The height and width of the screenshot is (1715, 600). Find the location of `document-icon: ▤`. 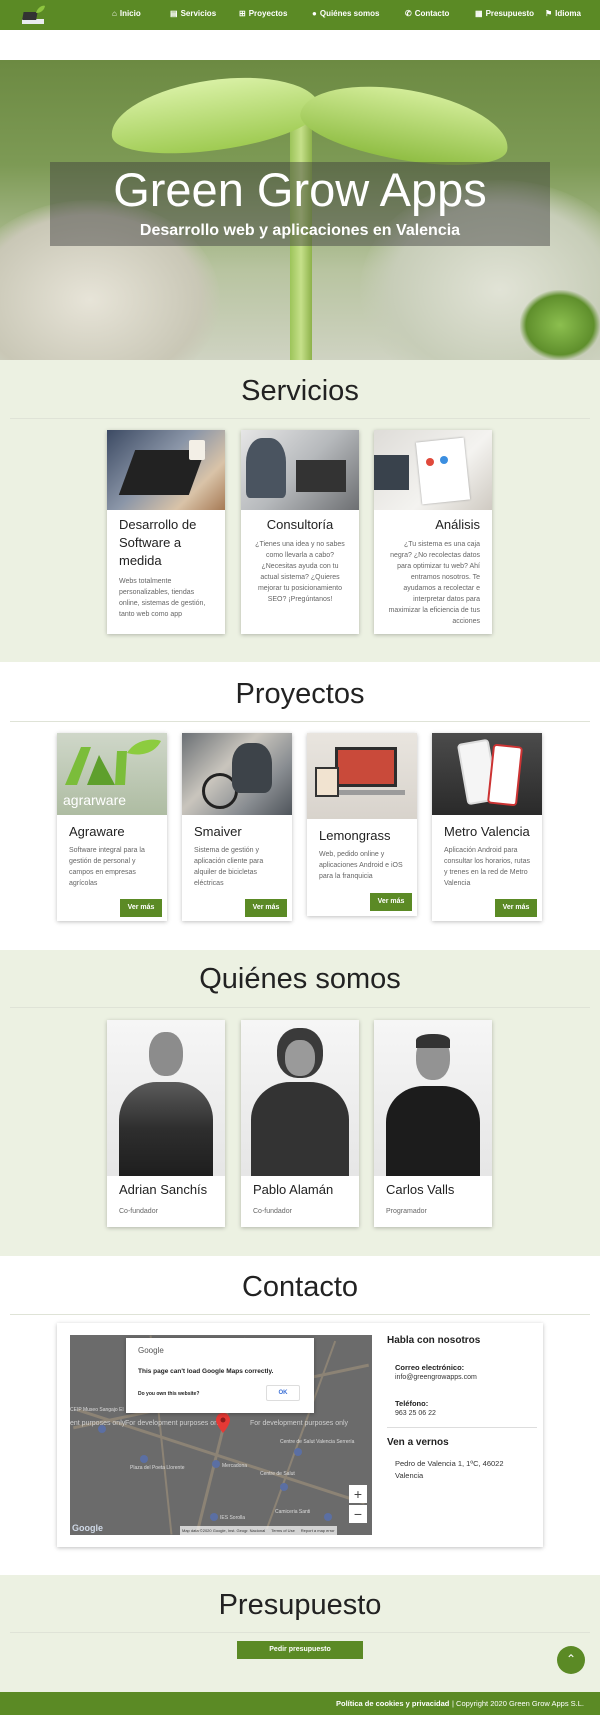

document-icon: ▤ is located at coordinates (174, 13).